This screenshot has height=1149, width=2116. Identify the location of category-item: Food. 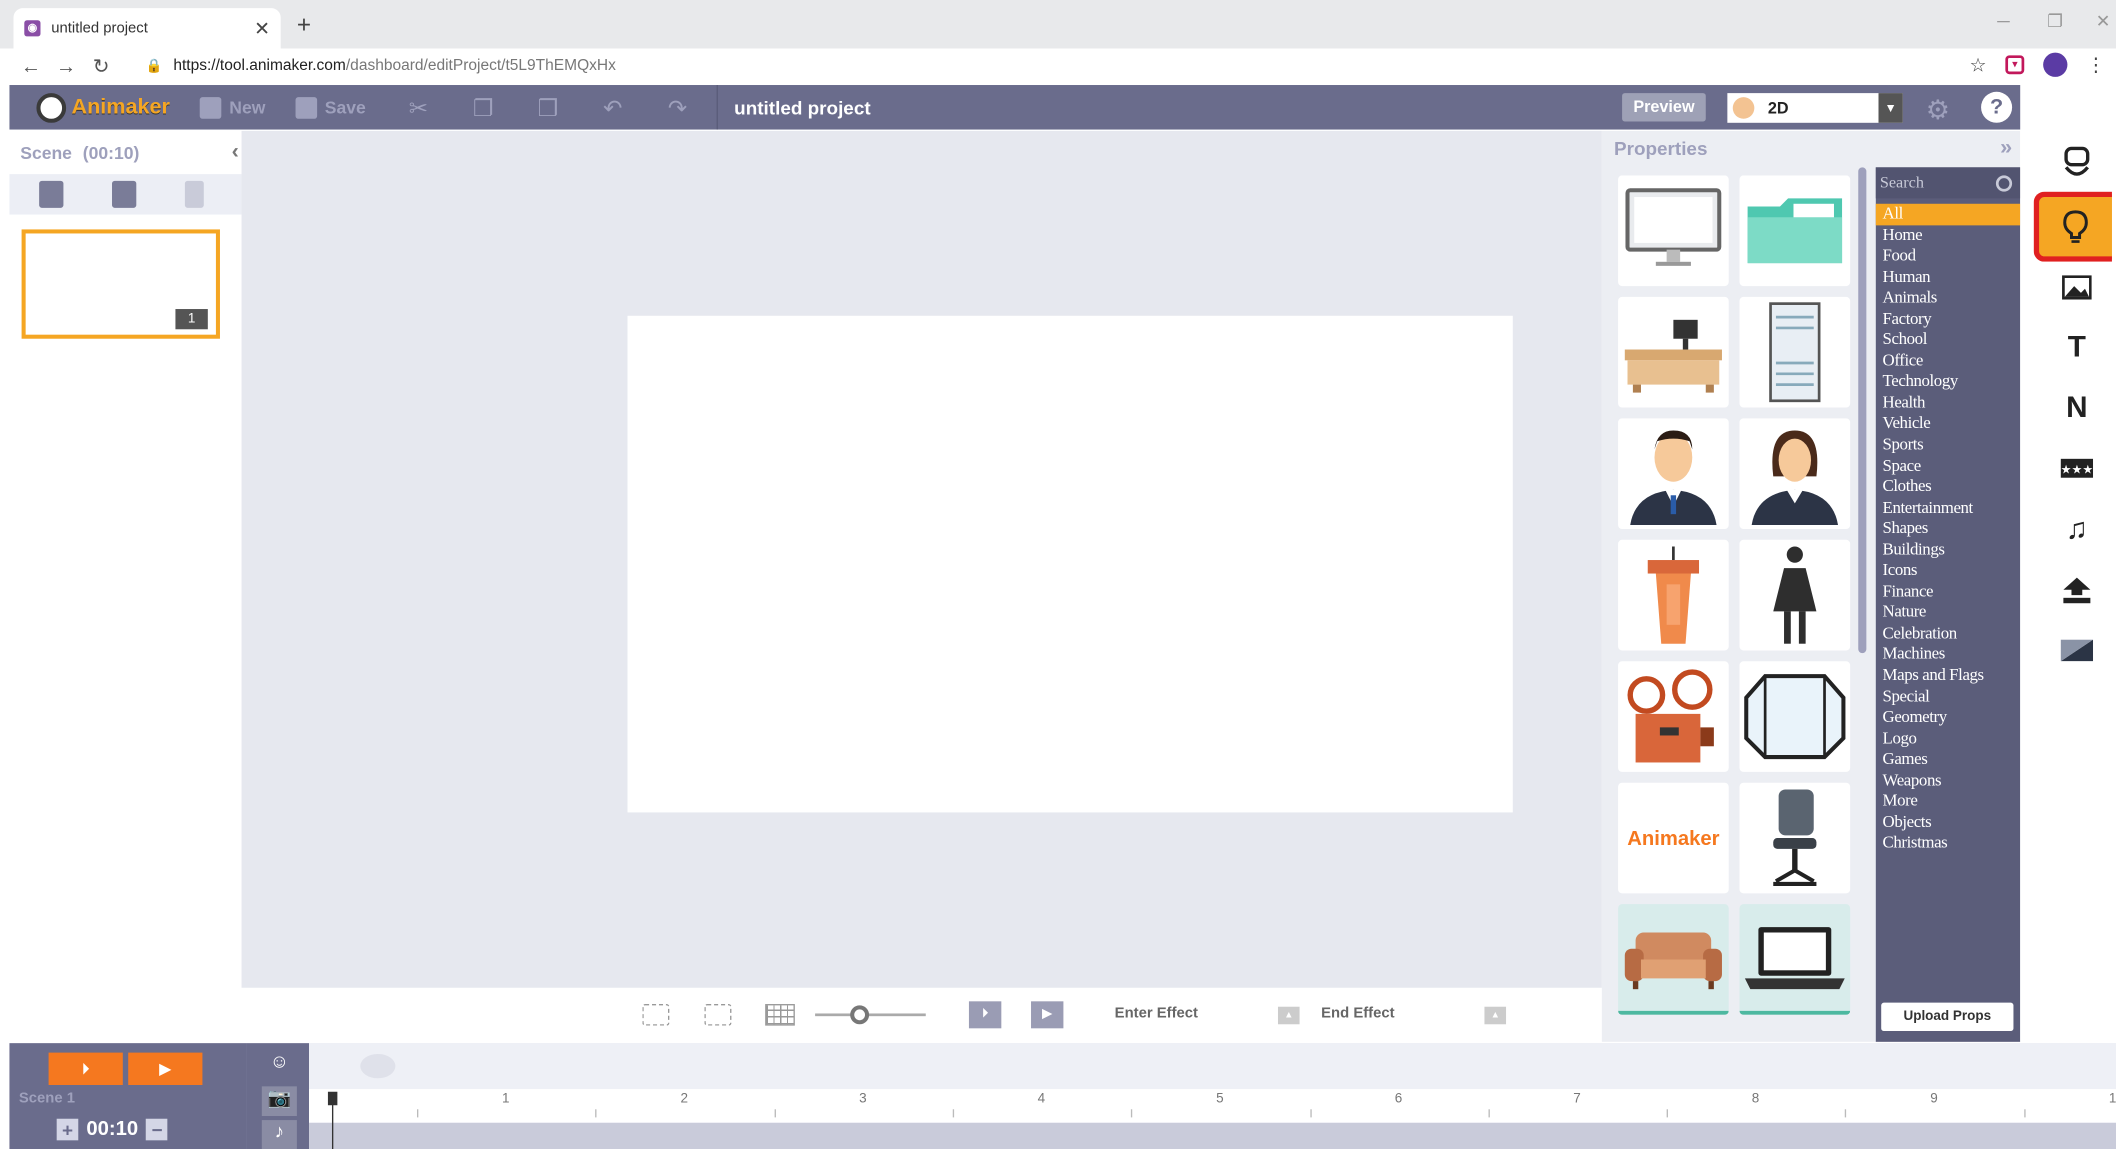
(1948, 256).